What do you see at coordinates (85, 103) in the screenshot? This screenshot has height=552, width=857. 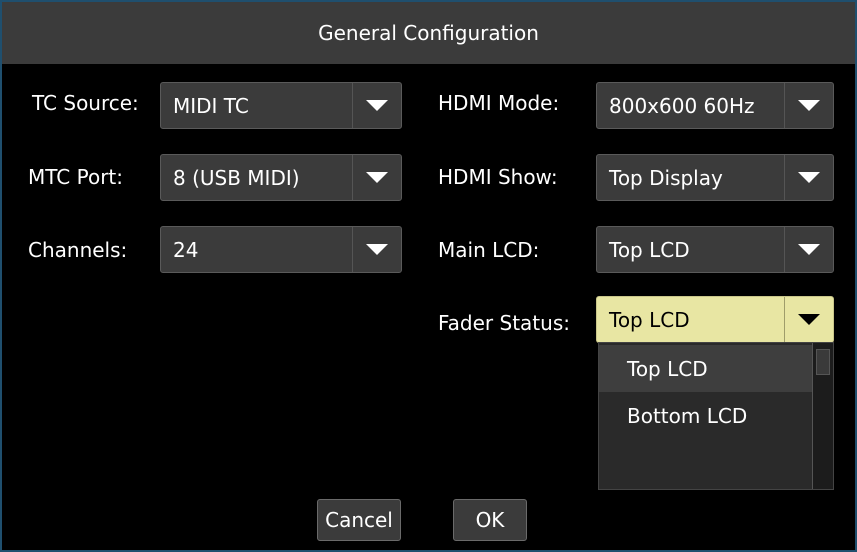 I see `tc-source-label: TC Source:` at bounding box center [85, 103].